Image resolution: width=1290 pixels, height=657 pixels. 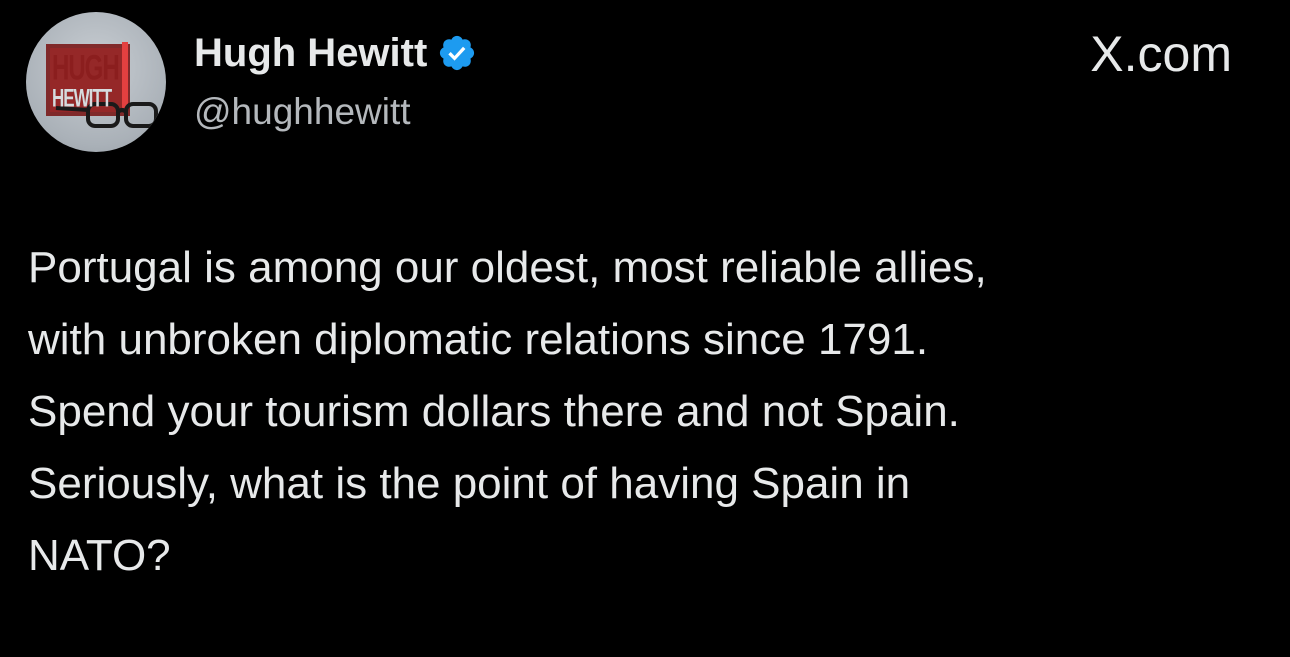 I want to click on brand-watermark: X.com, so click(x=1161, y=54).